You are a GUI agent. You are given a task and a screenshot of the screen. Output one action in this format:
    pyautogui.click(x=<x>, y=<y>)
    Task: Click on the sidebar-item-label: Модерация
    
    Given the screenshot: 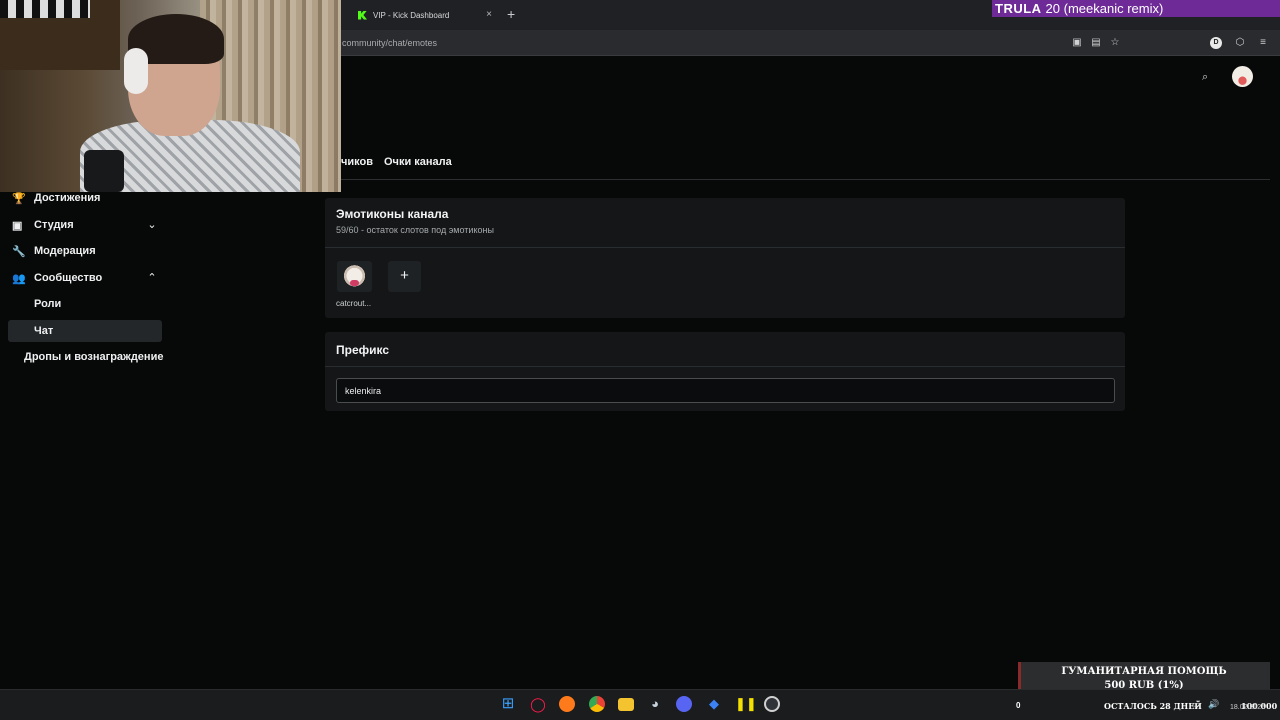 What is the action you would take?
    pyautogui.click(x=65, y=251)
    